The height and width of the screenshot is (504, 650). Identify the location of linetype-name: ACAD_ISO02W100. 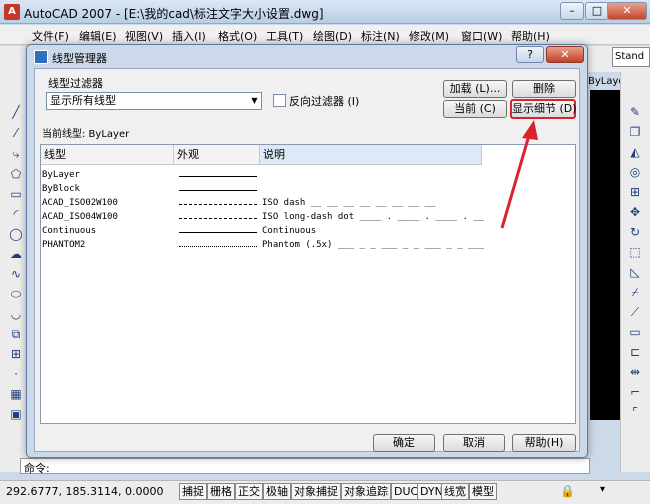
(80, 203).